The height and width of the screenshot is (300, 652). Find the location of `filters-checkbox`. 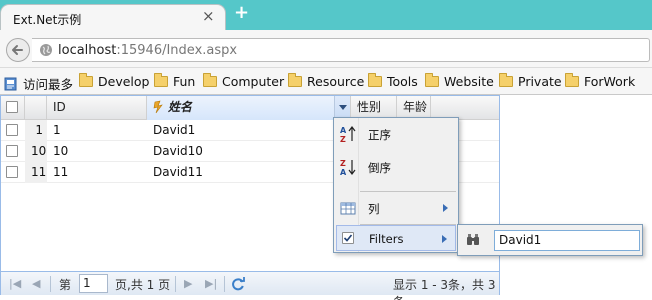

filters-checkbox is located at coordinates (348, 238).